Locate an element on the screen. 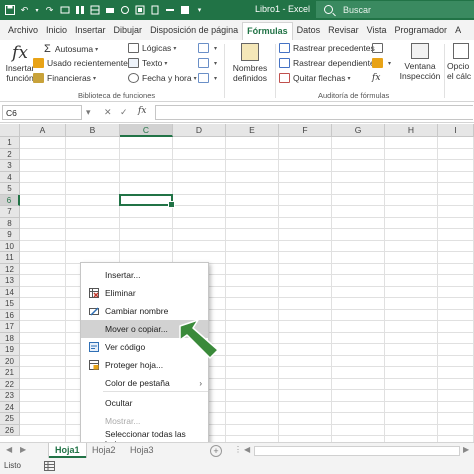 The image size is (474, 474). row-header-11: 11 is located at coordinates (10, 258).